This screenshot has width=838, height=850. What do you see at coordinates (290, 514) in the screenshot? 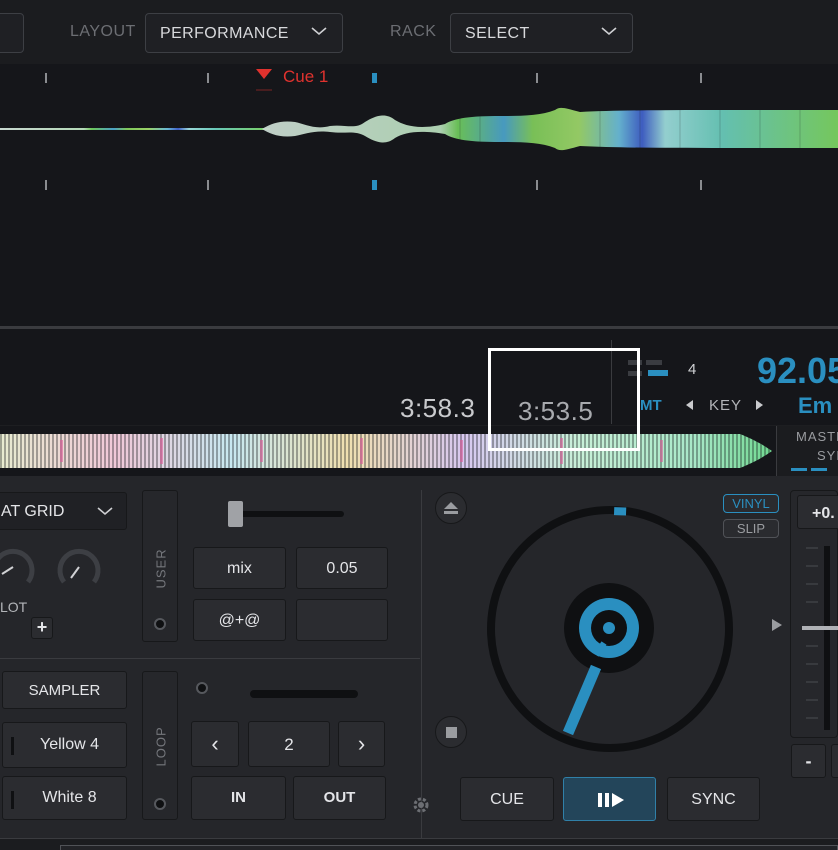
I see `fx-slider-track` at bounding box center [290, 514].